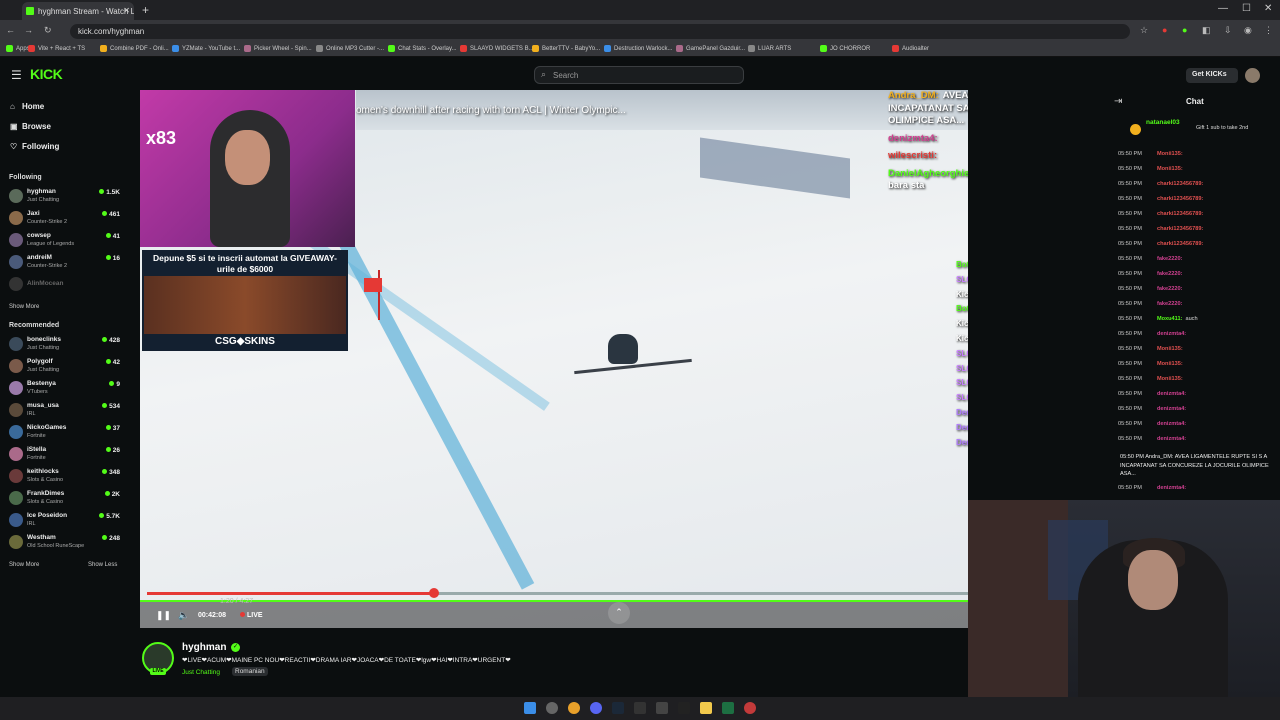 The height and width of the screenshot is (720, 1280). I want to click on seek-handle, so click(434, 593).